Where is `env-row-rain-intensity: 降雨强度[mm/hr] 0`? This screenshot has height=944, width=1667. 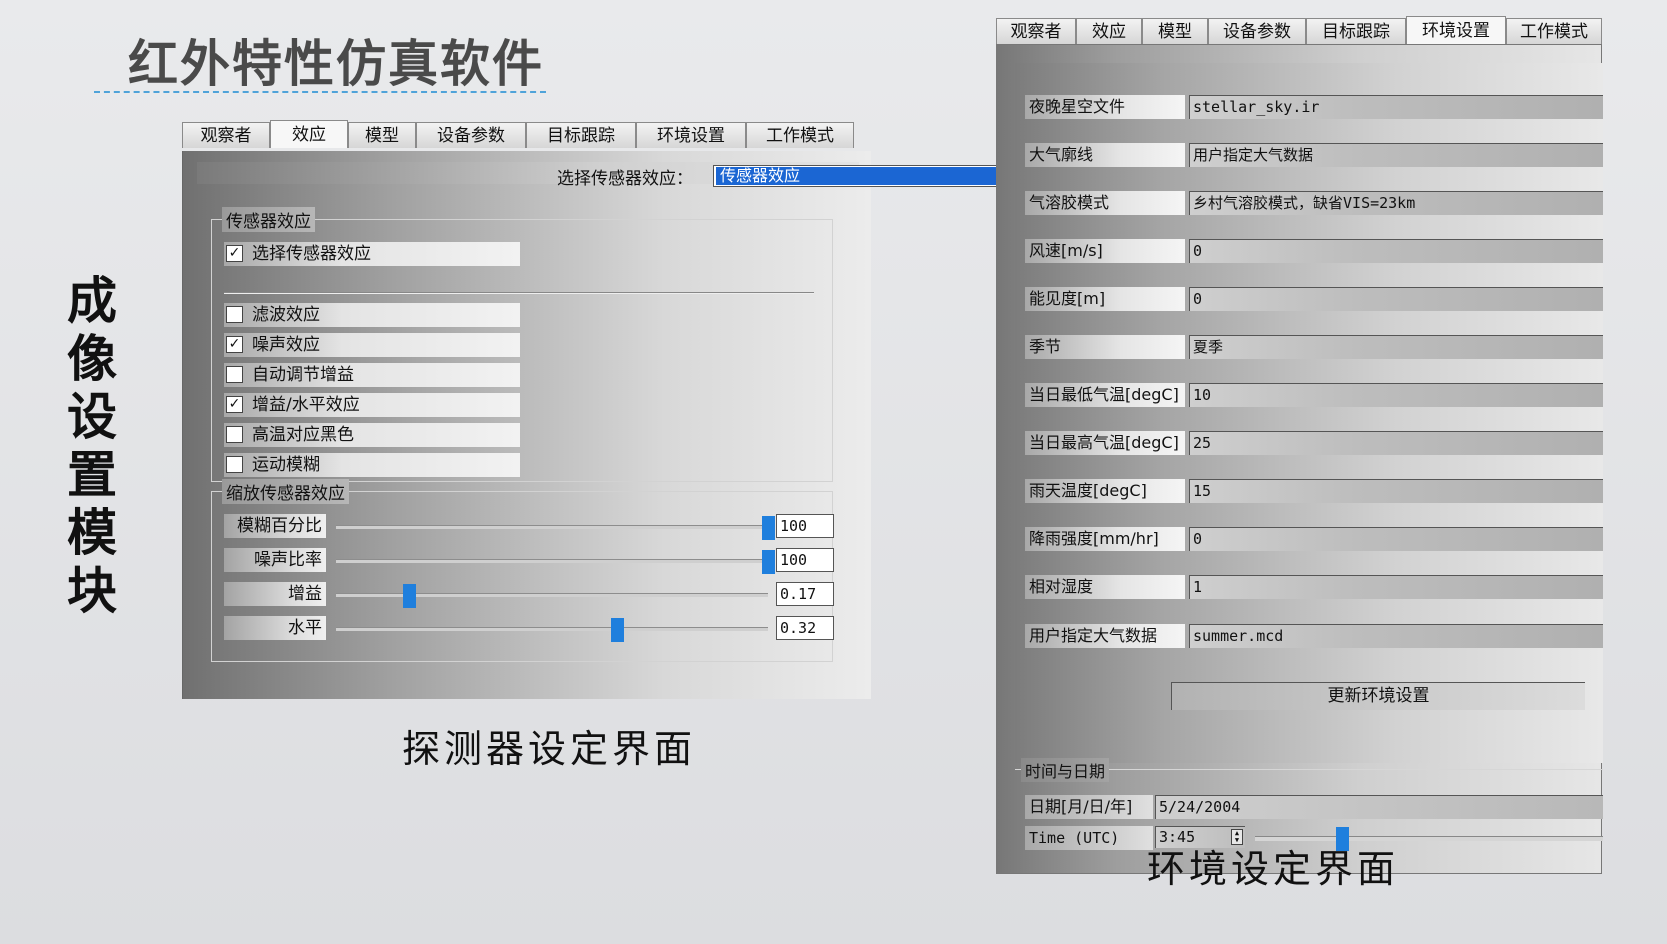 env-row-rain-intensity: 降雨强度[mm/hr] 0 is located at coordinates (1314, 540).